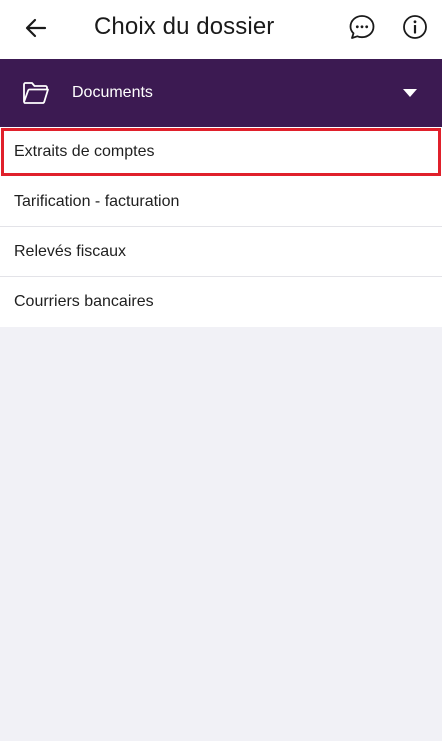  What do you see at coordinates (221, 302) in the screenshot?
I see `list-item-courriers-bancaires: Courriers bancaires` at bounding box center [221, 302].